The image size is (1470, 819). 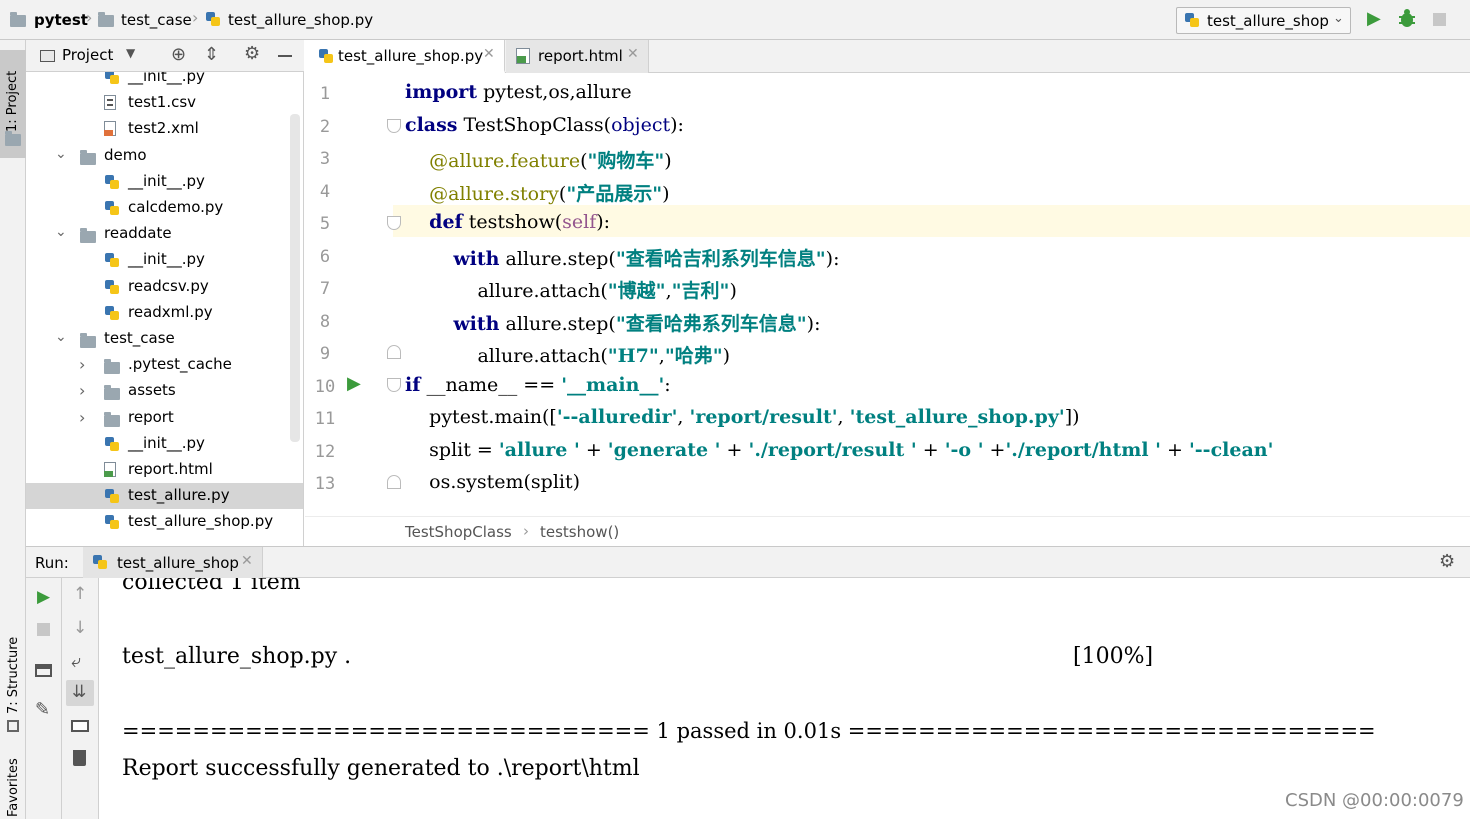 I want to click on tree-item: › assets, so click(x=164, y=391).